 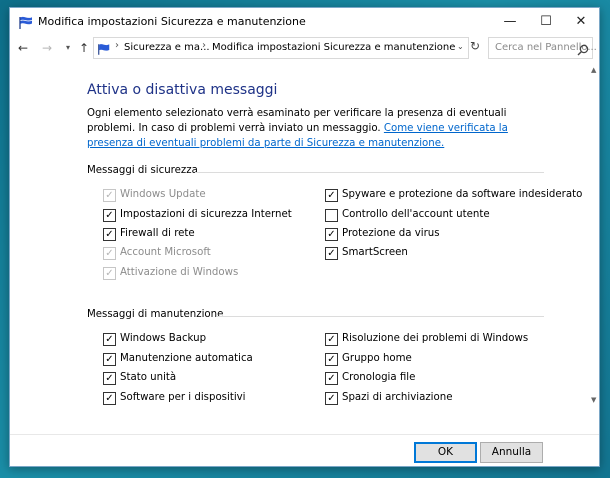 What do you see at coordinates (435, 338) in the screenshot?
I see `checkbox-label: Risoluzione dei problemi di Windows` at bounding box center [435, 338].